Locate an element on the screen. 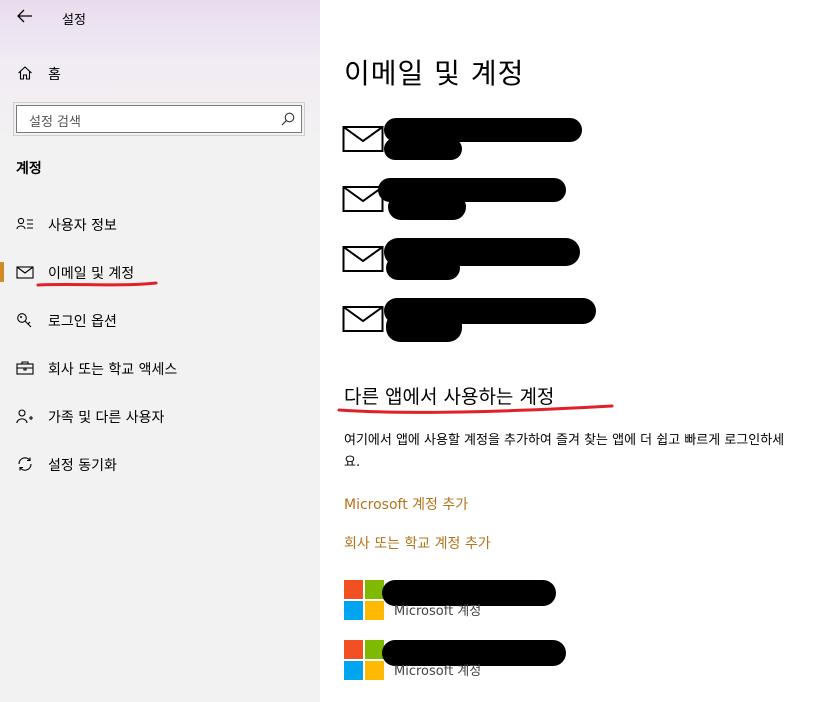 This screenshot has width=816, height=702. selection-indicator is located at coordinates (2, 272).